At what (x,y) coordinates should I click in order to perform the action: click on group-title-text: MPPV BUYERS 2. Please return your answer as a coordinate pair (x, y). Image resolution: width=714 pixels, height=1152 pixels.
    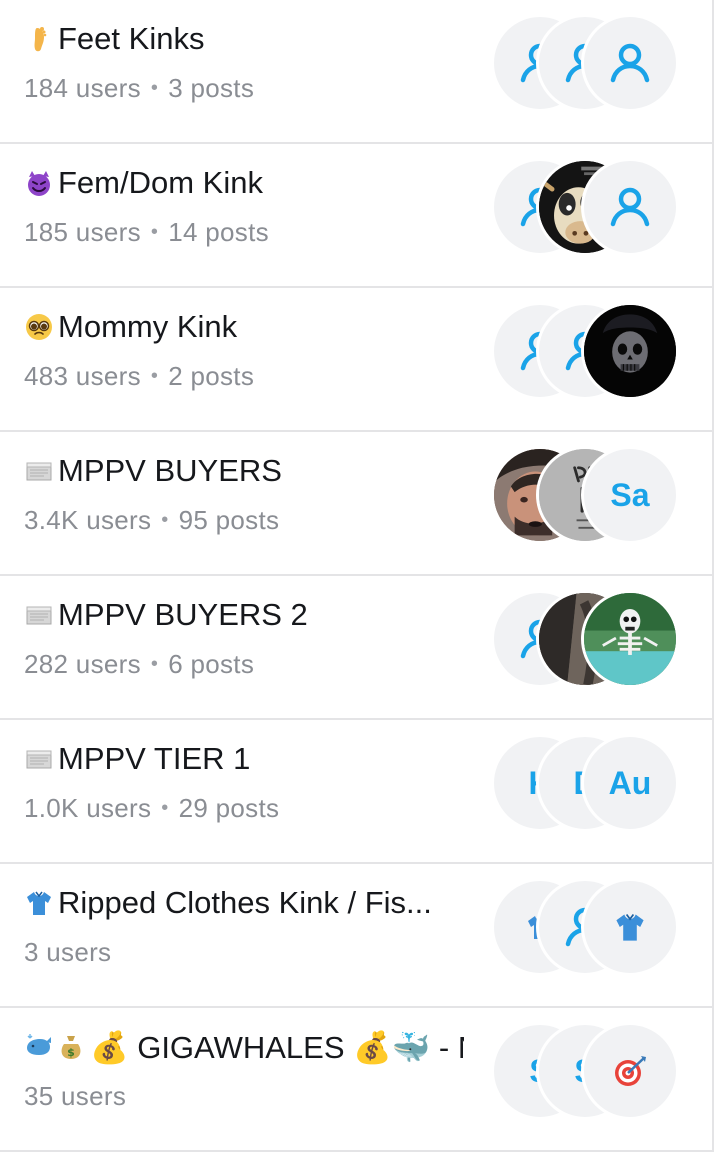
    Looking at the image, I should click on (183, 614).